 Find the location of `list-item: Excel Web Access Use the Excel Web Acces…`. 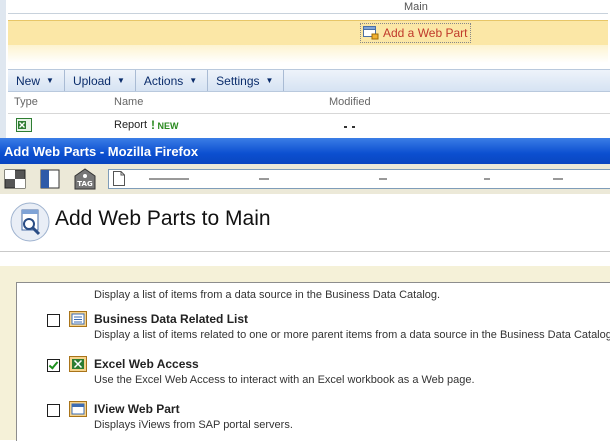

list-item: Excel Web Access Use the Excel Web Acces… is located at coordinates (313, 374).